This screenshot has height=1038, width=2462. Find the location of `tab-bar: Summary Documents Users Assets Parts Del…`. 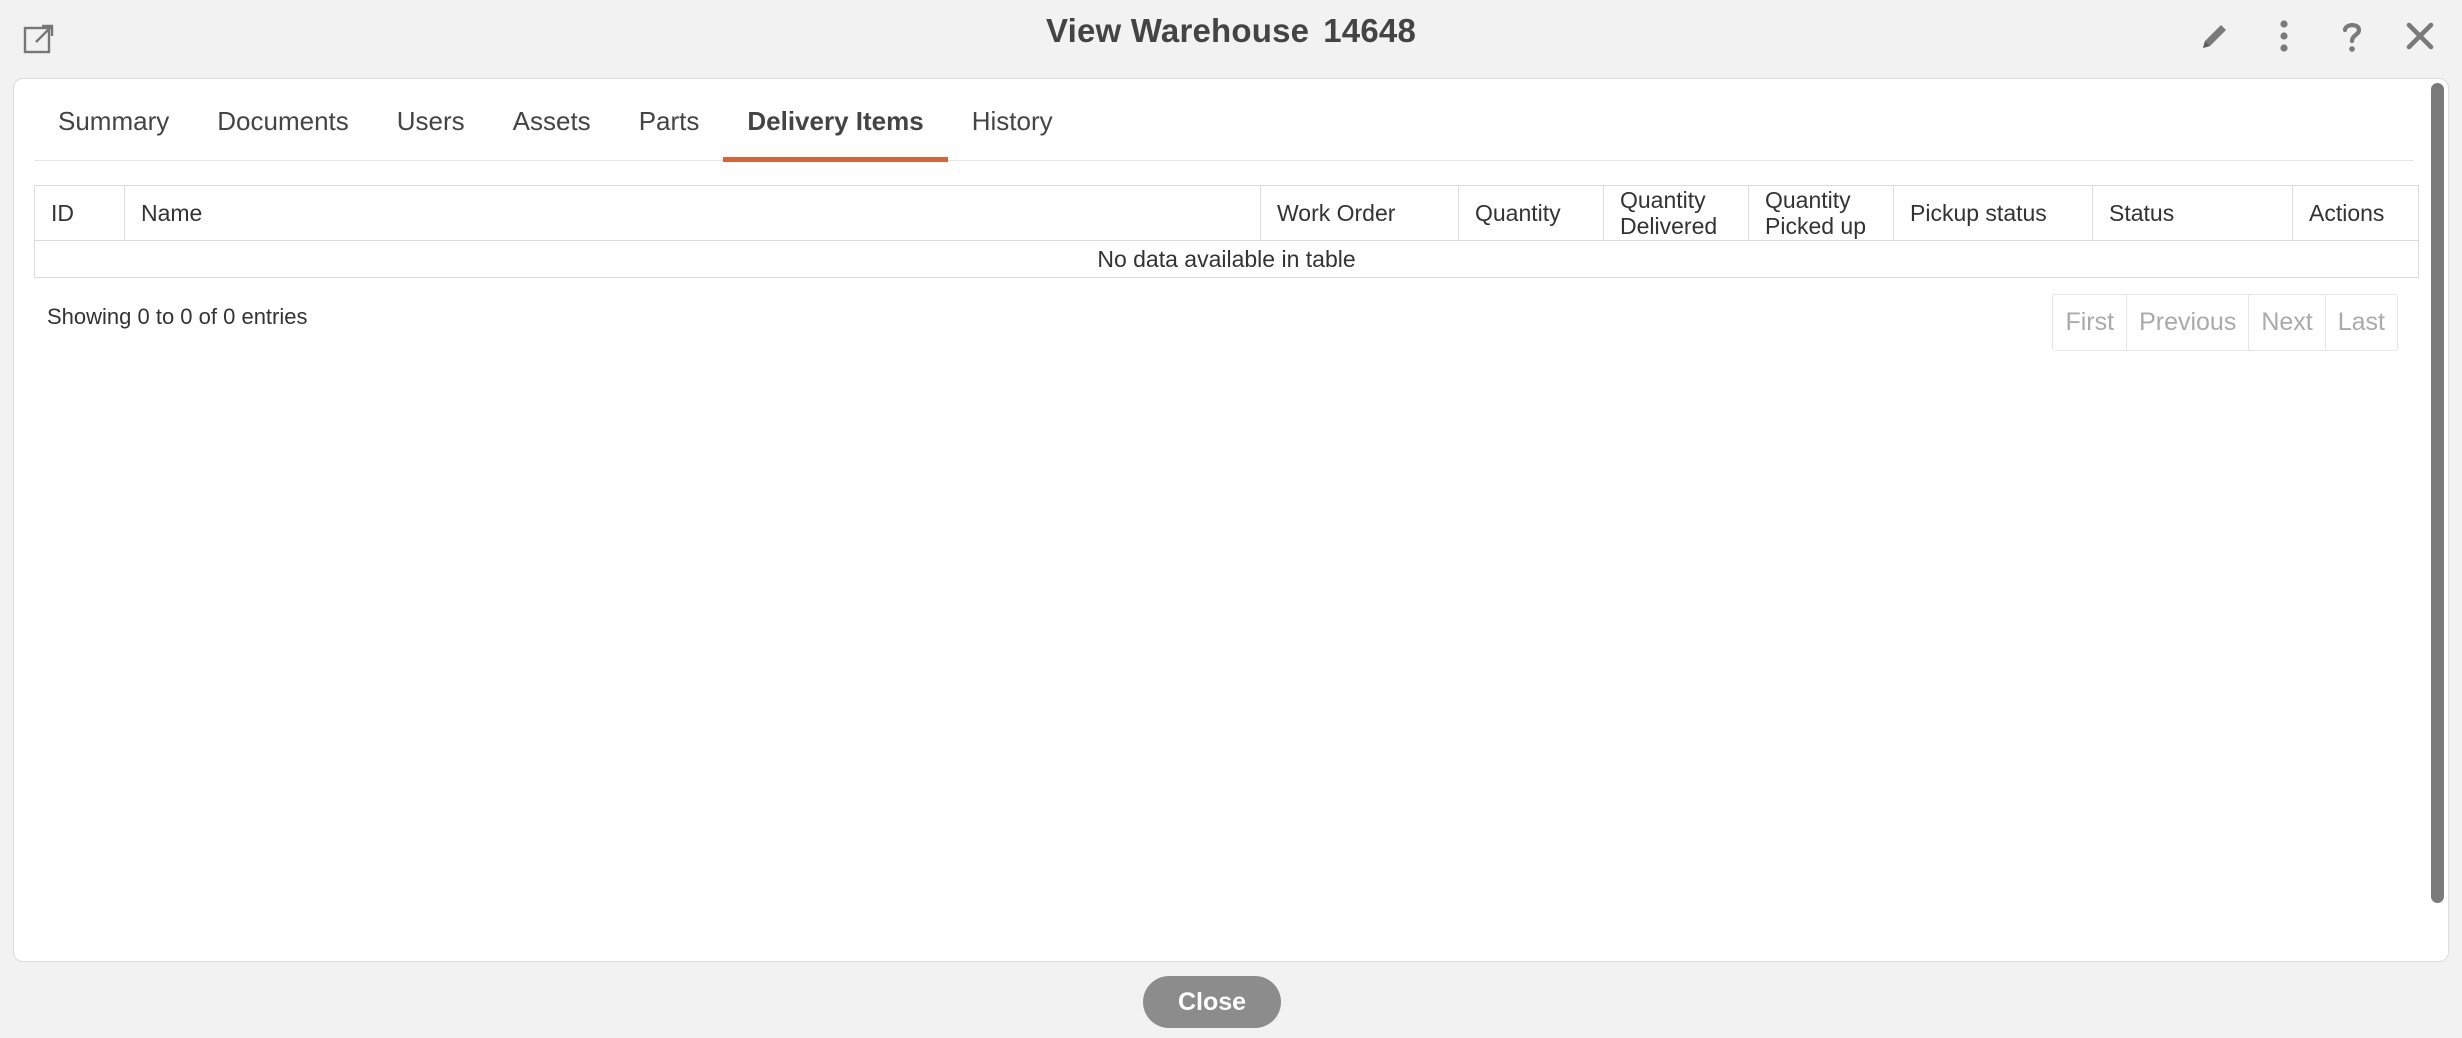

tab-bar: Summary Documents Users Assets Parts Del… is located at coordinates (1224, 120).